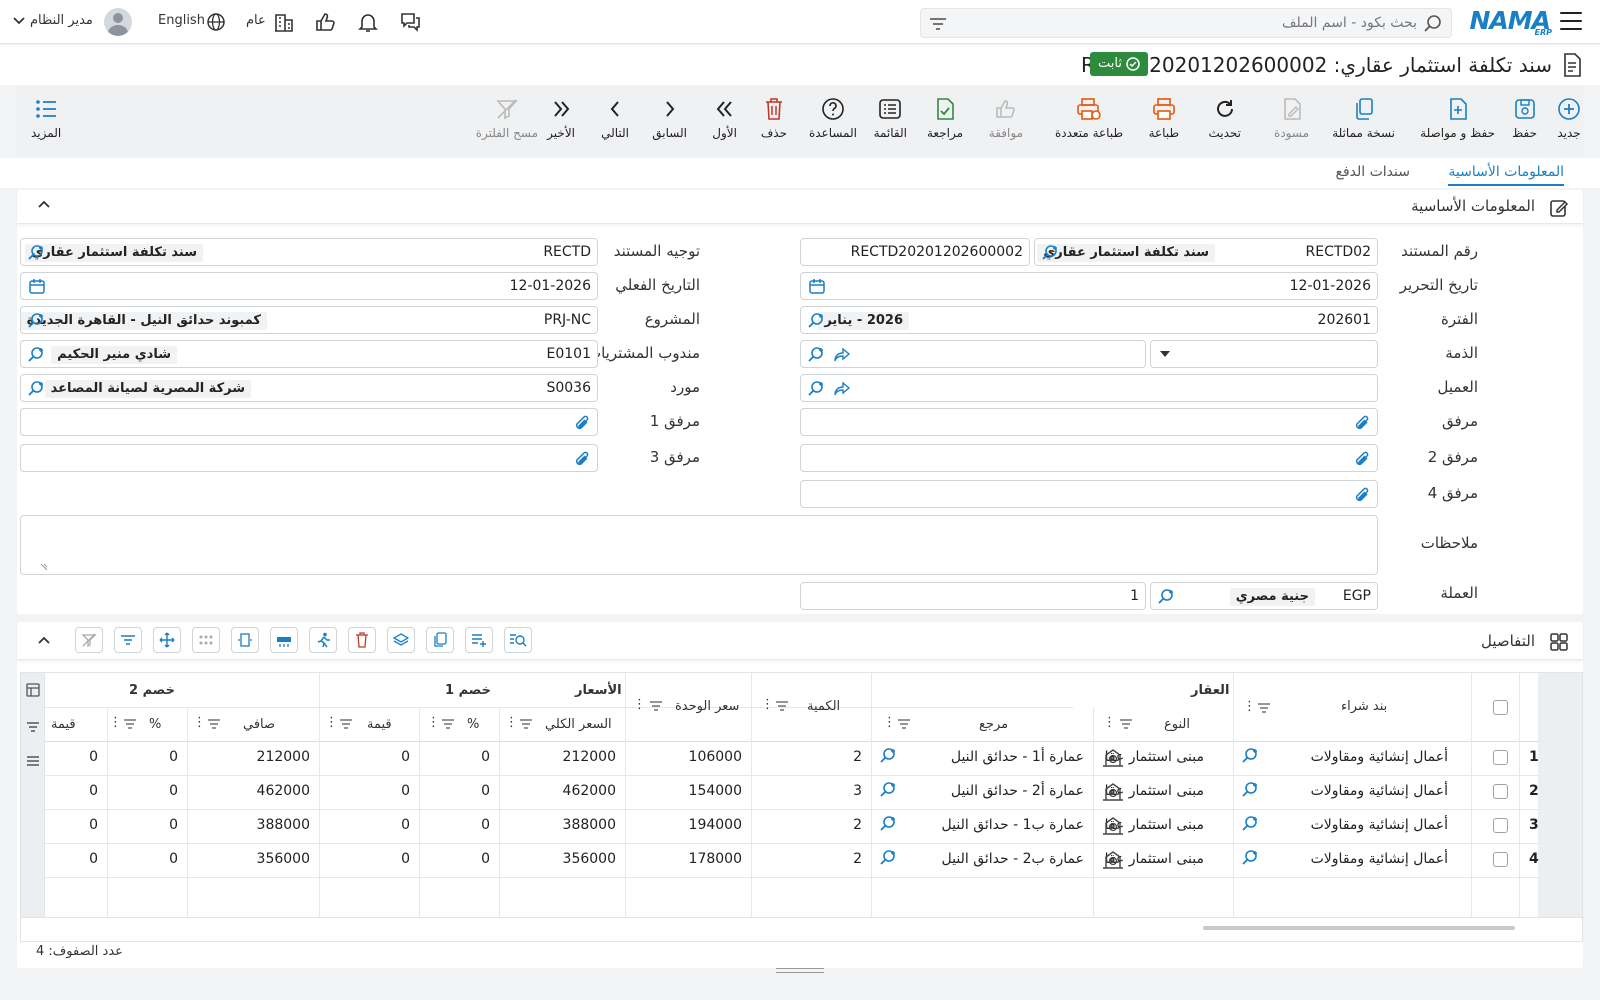 Image resolution: width=1600 pixels, height=1000 pixels. I want to click on next-button: التالي, so click(615, 118).